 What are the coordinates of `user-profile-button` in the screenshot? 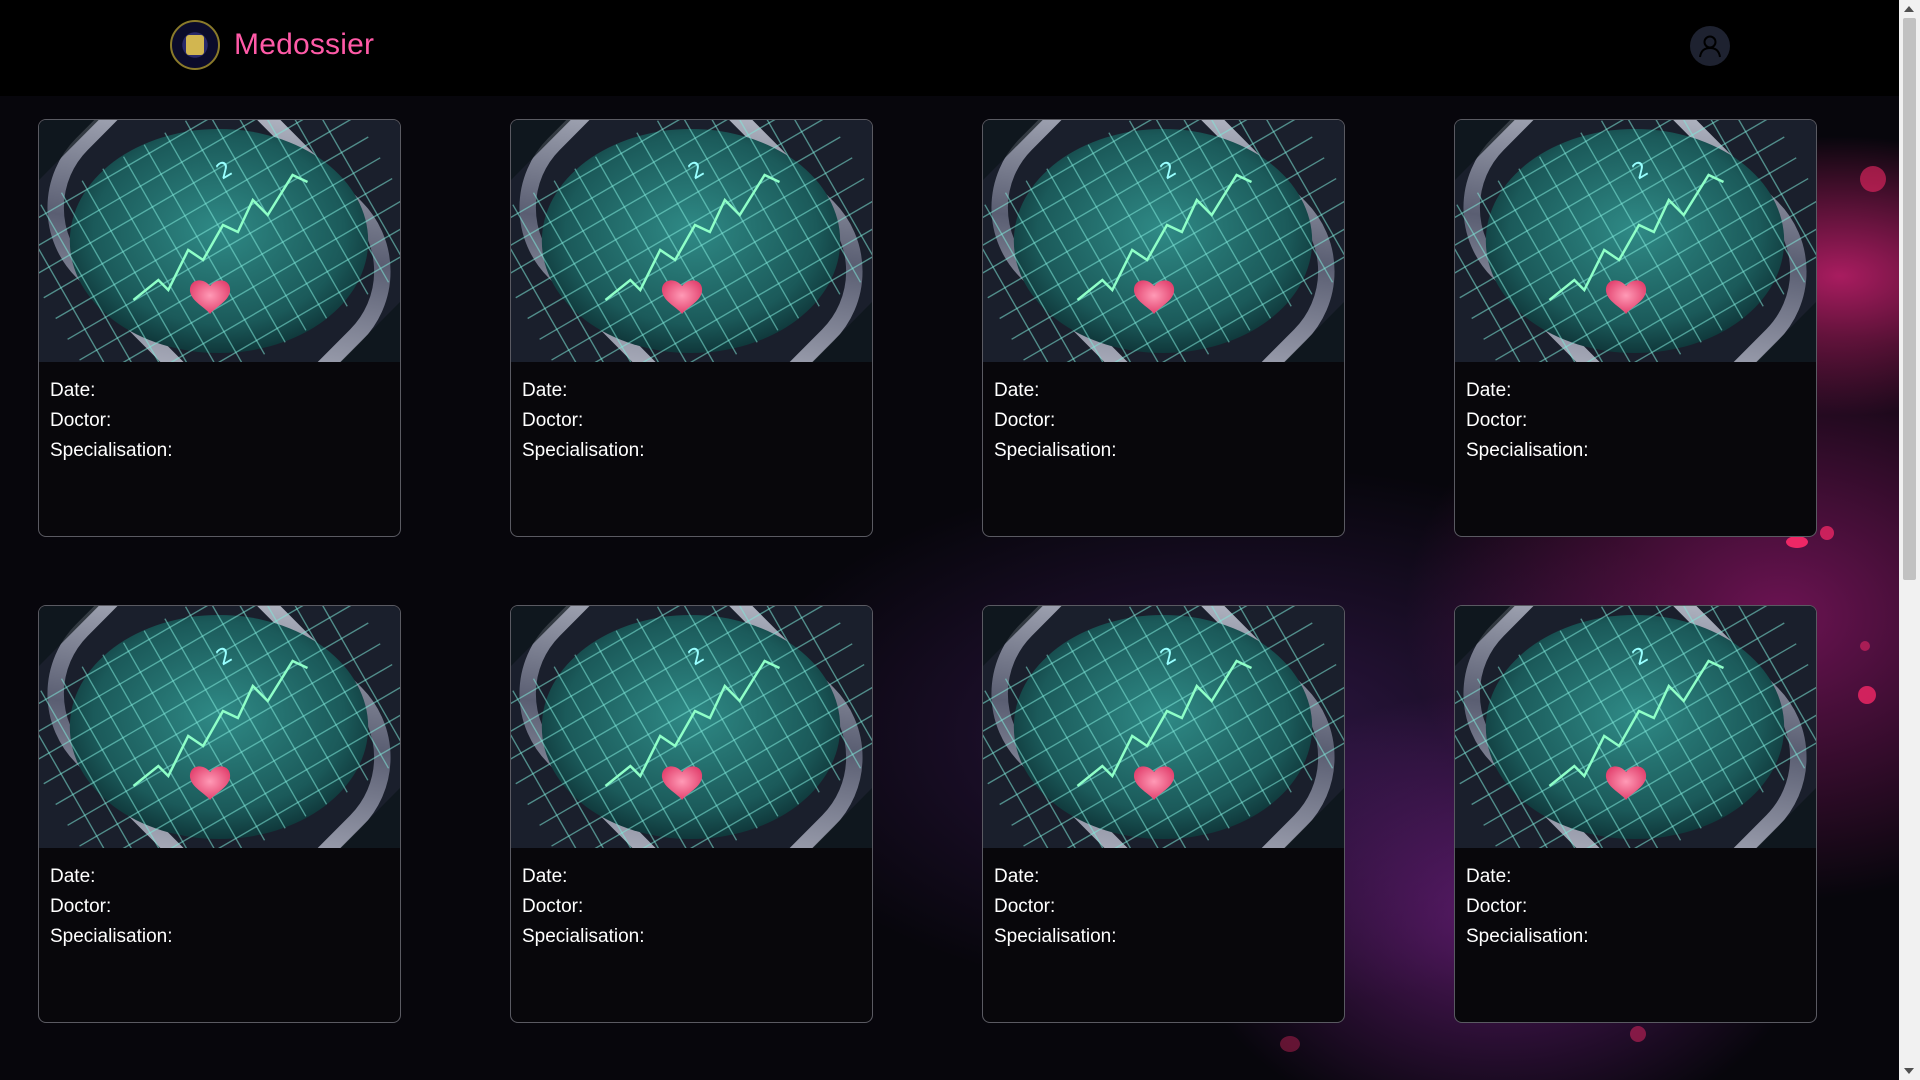 It's located at (1710, 46).